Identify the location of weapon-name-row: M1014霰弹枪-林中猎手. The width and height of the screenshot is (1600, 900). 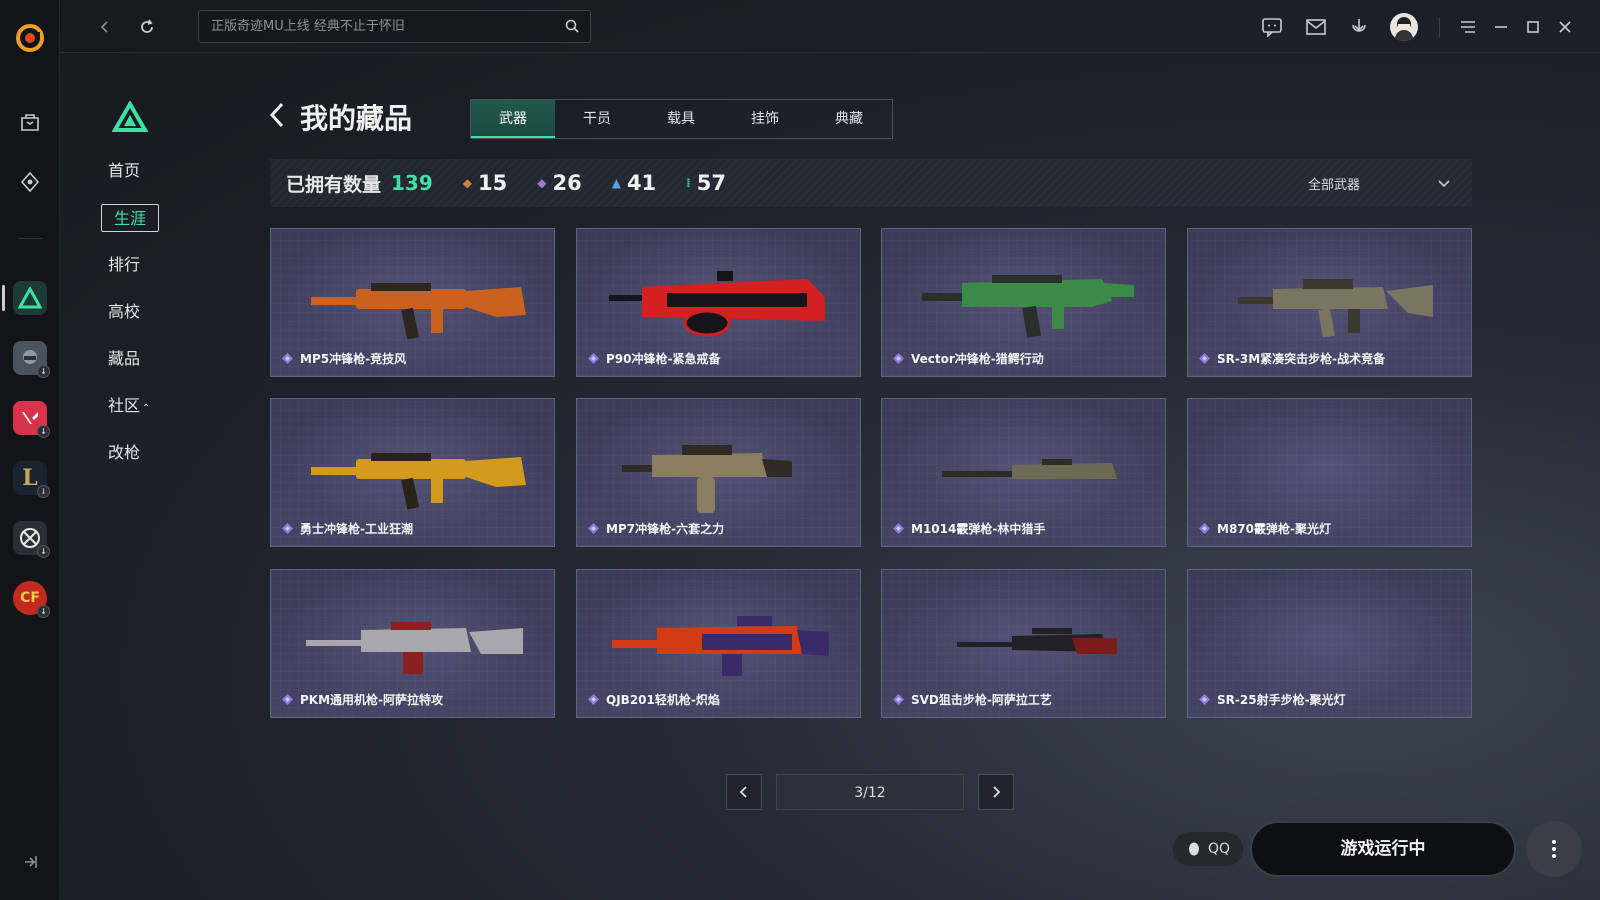
(969, 528).